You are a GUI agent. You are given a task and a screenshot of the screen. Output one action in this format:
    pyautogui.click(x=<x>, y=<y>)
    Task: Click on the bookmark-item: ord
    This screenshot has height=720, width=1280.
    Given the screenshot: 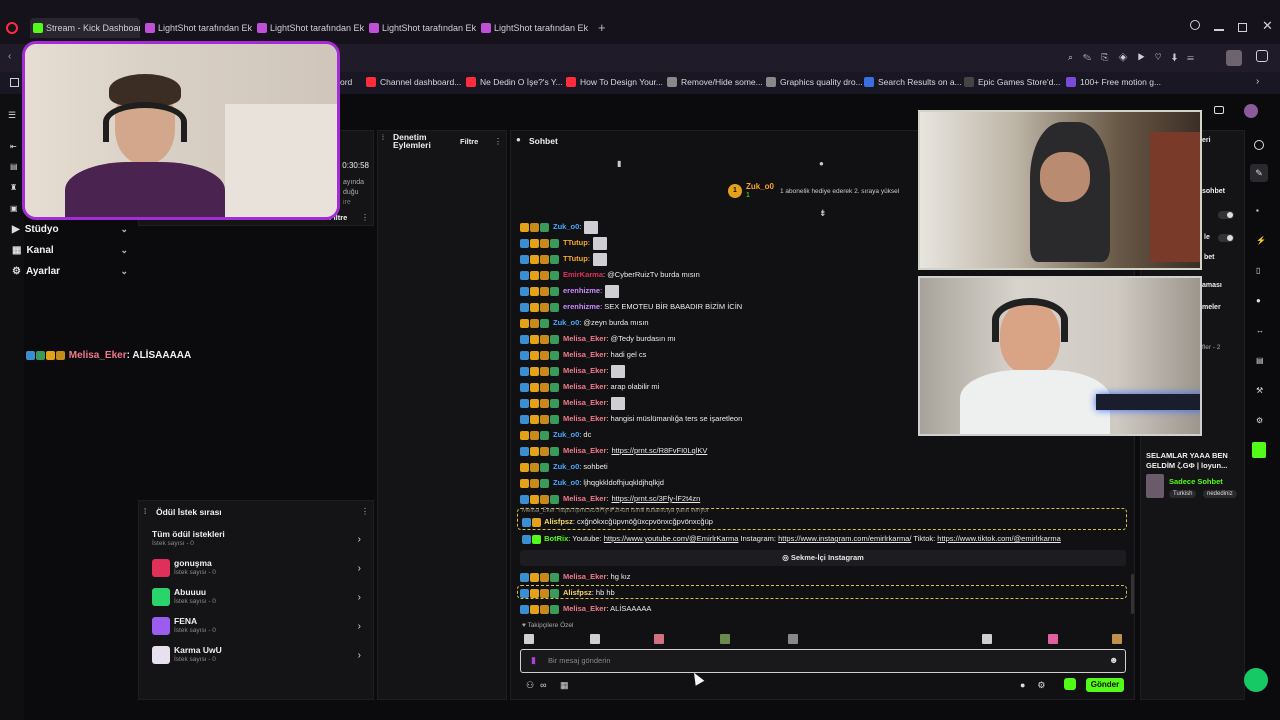 What is the action you would take?
    pyautogui.click(x=346, y=82)
    